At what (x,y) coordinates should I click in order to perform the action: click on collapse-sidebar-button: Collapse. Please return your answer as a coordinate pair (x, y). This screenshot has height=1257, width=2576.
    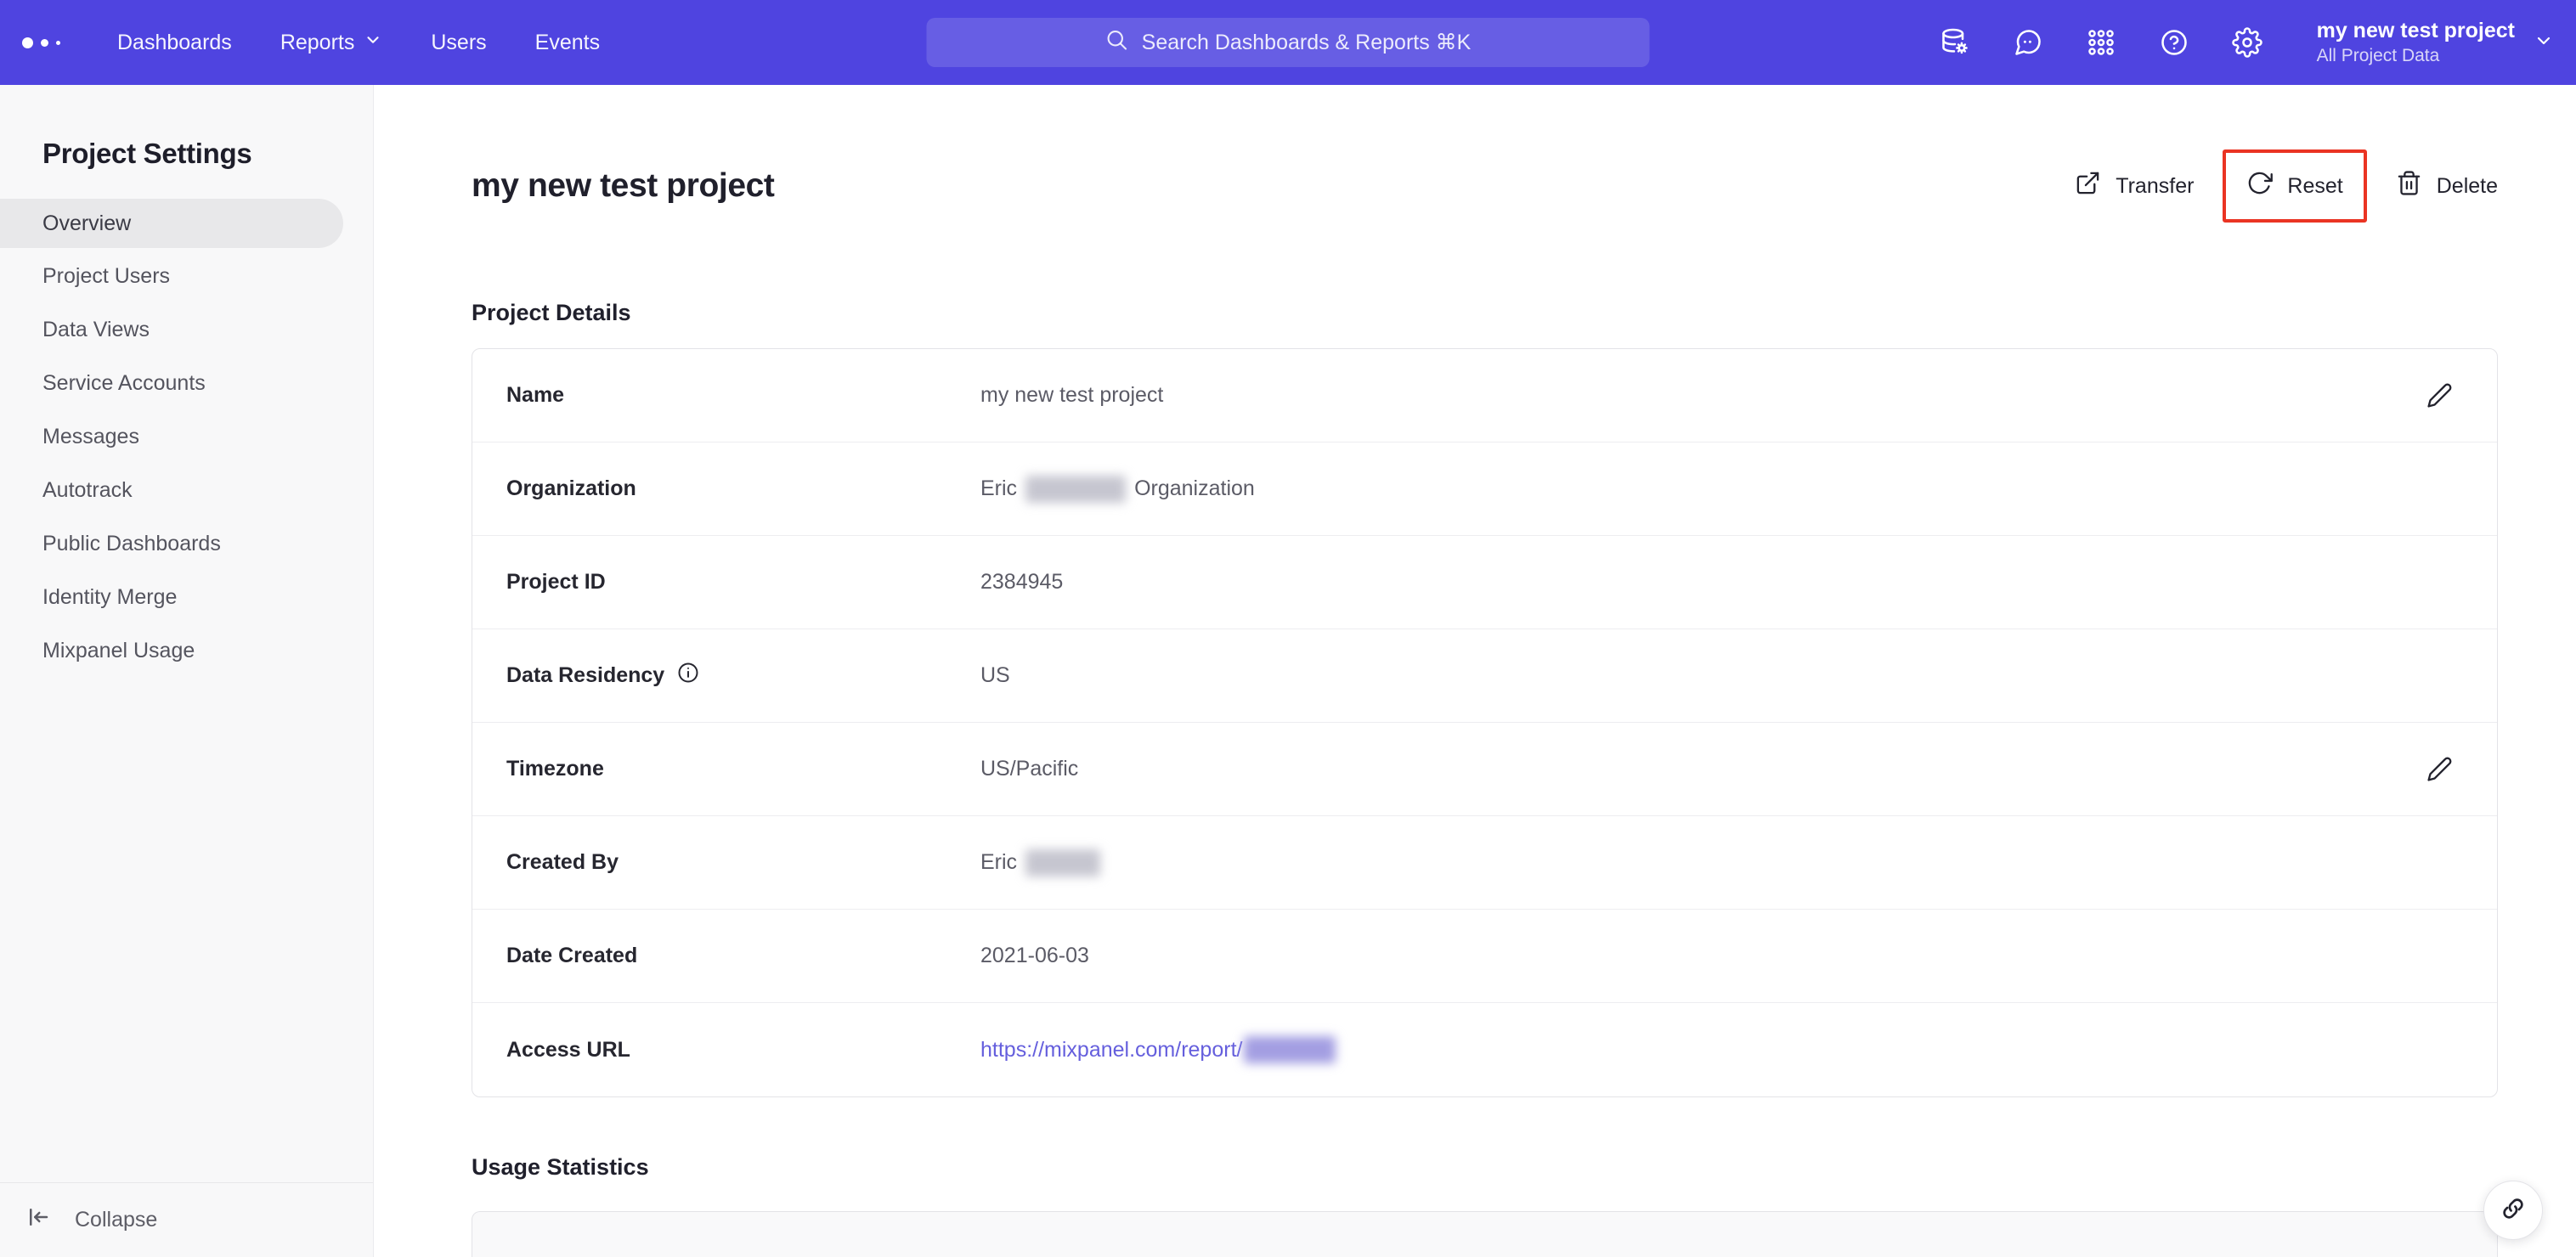
    Looking at the image, I should click on (187, 1219).